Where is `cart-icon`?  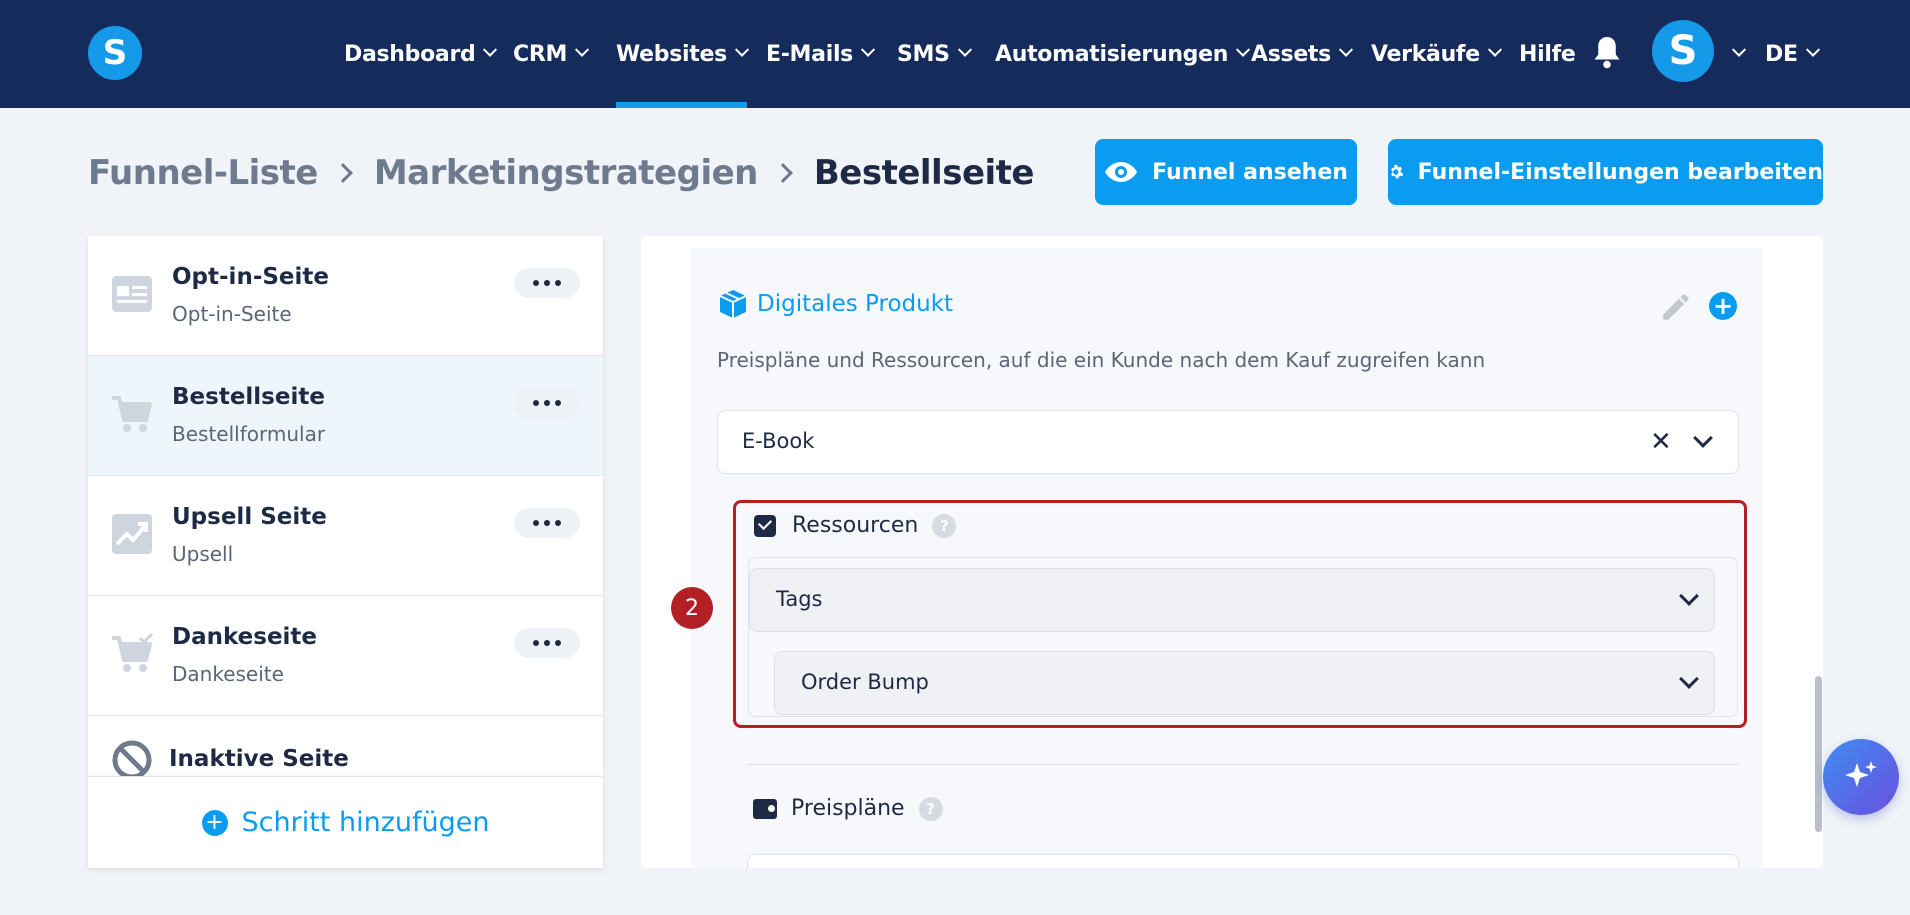 cart-icon is located at coordinates (132, 414).